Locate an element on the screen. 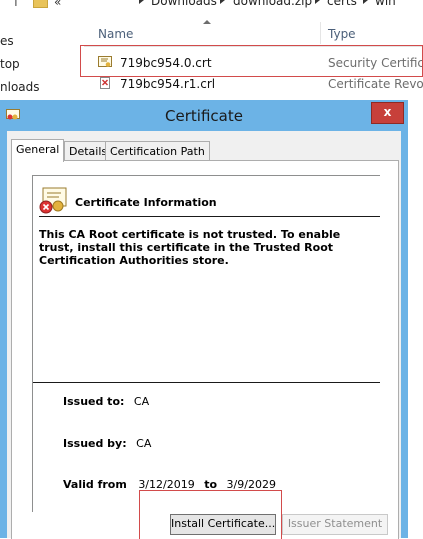 The image size is (423, 539). info-title: Certificate Information is located at coordinates (146, 202).